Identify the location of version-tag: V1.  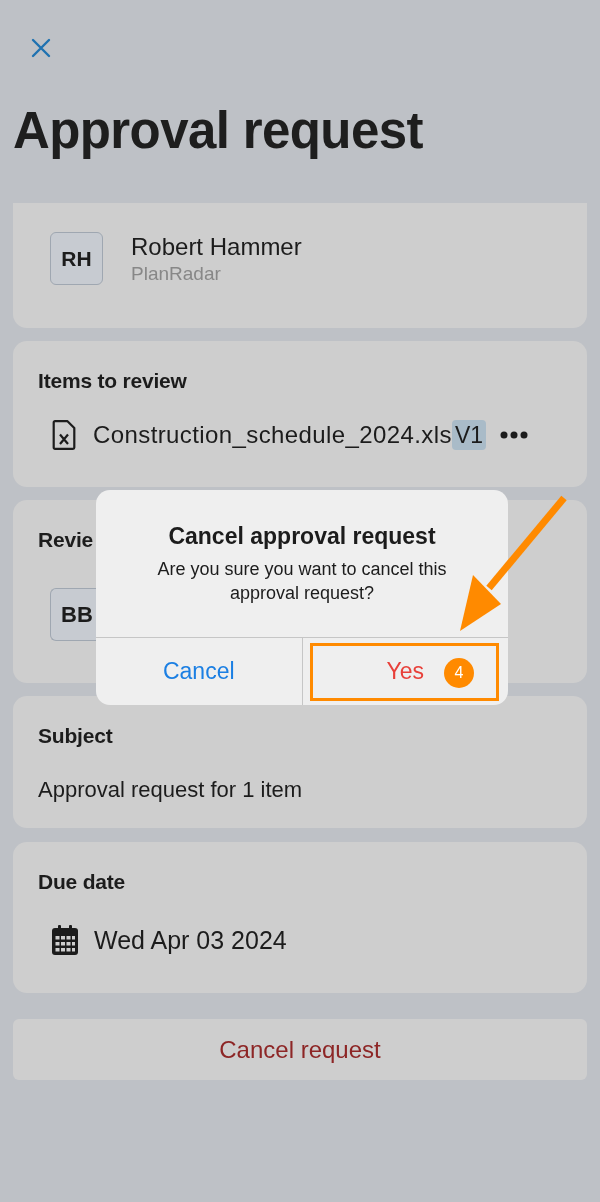
(469, 435).